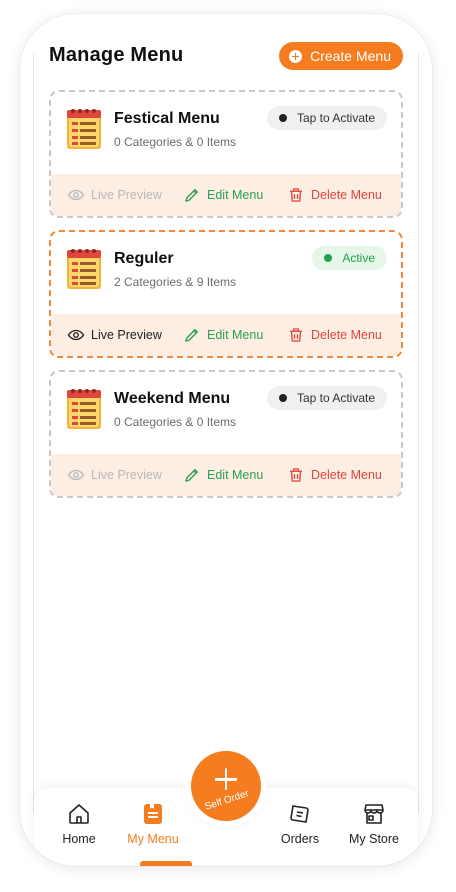  Describe the element at coordinates (300, 839) in the screenshot. I see `tab-orders-label: Orders` at that location.